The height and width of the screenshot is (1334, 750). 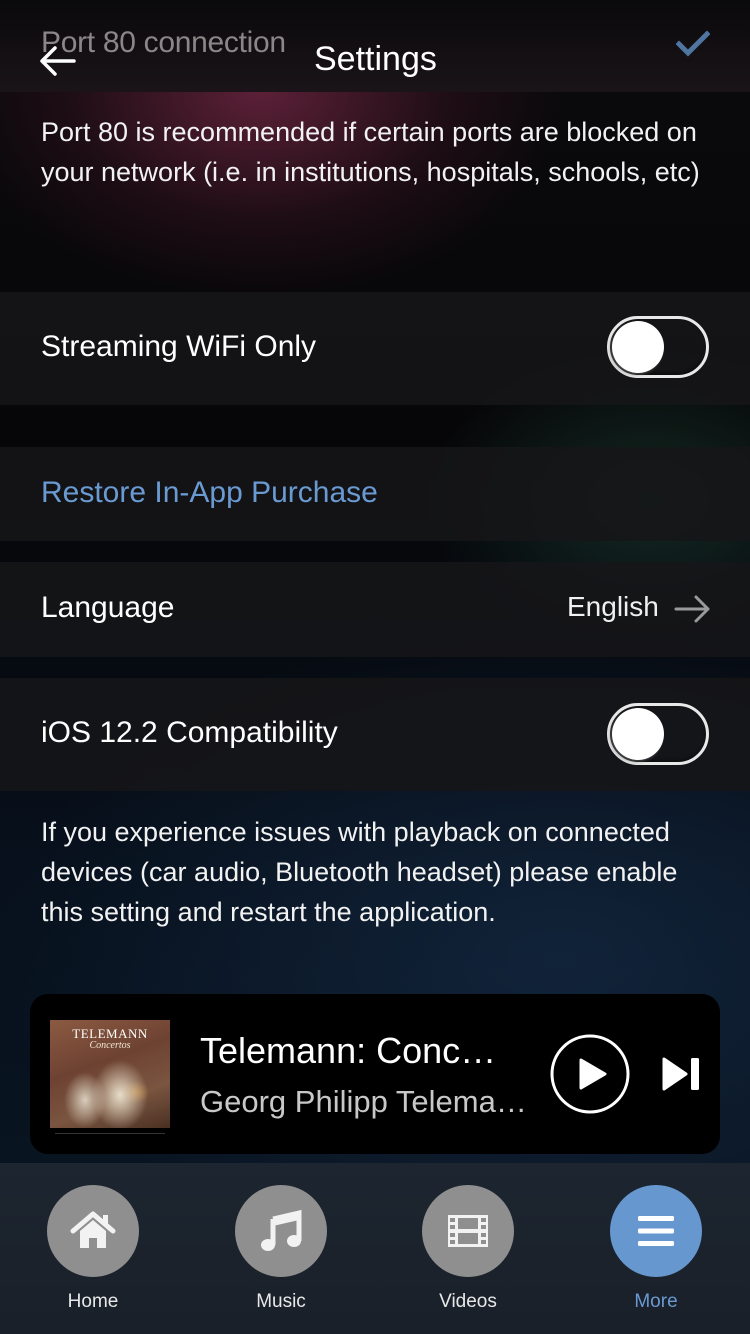 I want to click on checkmark-icon, so click(x=693, y=44).